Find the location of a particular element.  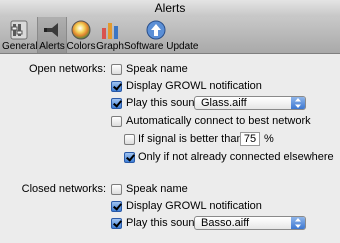

toolbar-item-alerts: Alerts is located at coordinates (52, 35).